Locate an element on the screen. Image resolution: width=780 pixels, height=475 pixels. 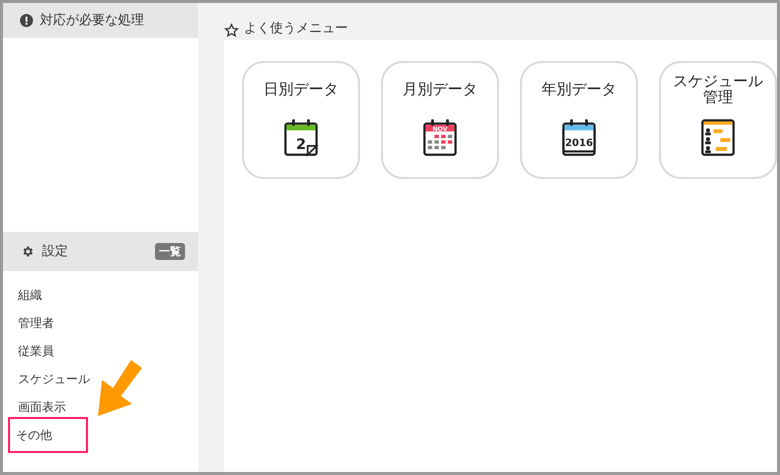
settings-item: 従業員 is located at coordinates (48, 351).